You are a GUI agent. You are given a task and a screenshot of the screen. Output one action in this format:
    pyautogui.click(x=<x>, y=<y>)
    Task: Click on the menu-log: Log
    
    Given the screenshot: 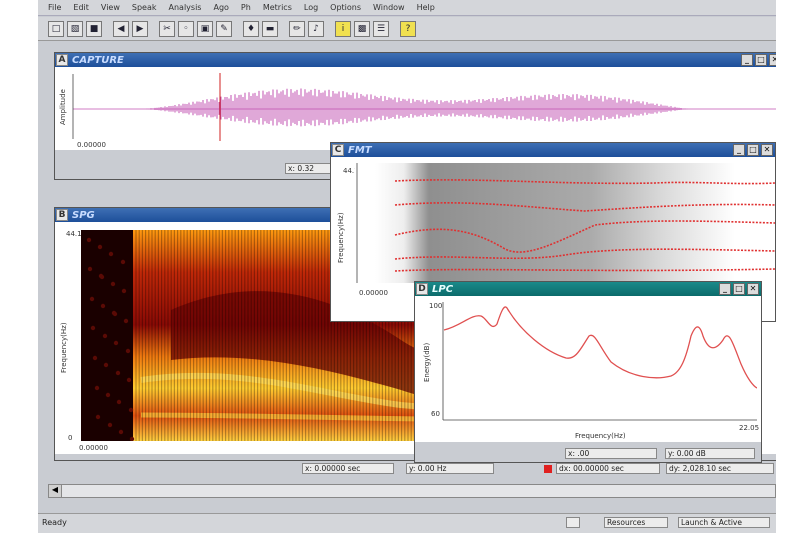 What is the action you would take?
    pyautogui.click(x=311, y=7)
    